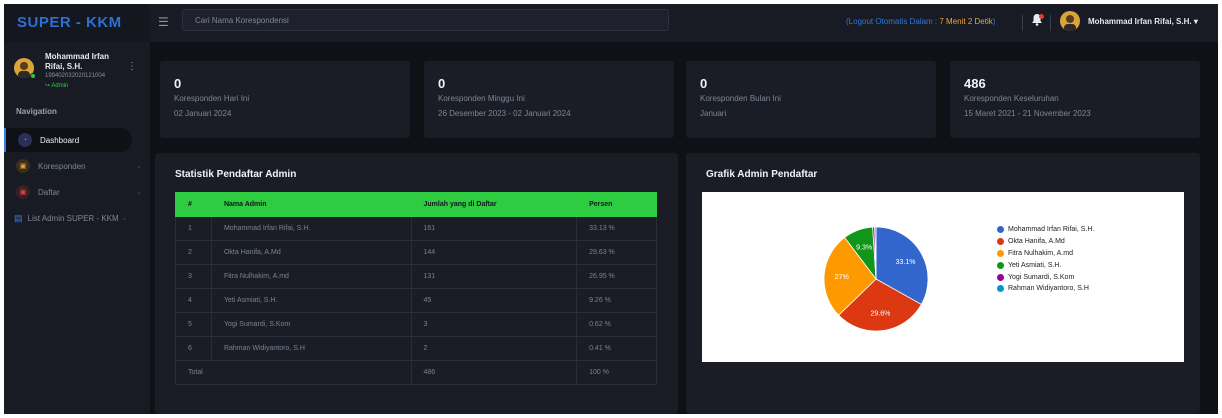  Describe the element at coordinates (77, 23) in the screenshot. I see `brand-logo: SUPER - KKM` at that location.